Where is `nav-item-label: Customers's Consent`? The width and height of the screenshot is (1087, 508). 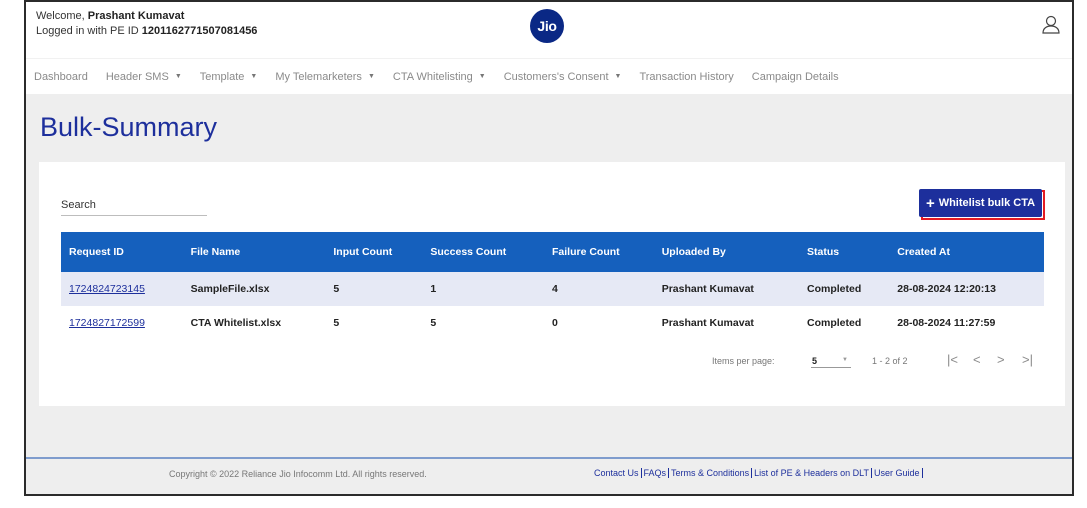
nav-item-label: Customers's Consent is located at coordinates (556, 76).